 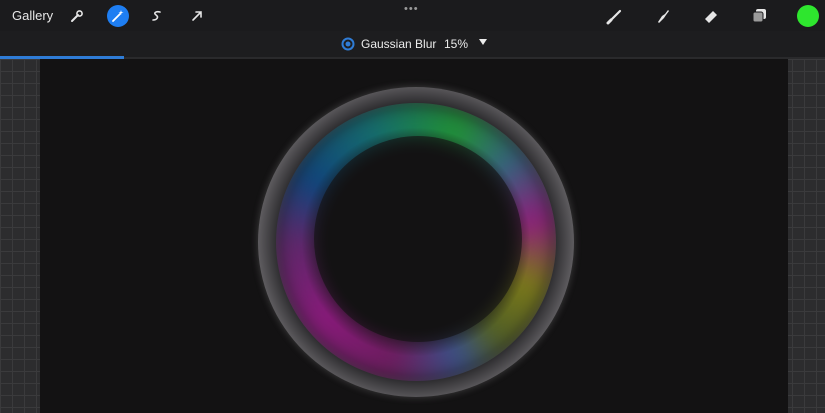 I want to click on top-toolbar: Gallery •••, so click(x=412, y=15).